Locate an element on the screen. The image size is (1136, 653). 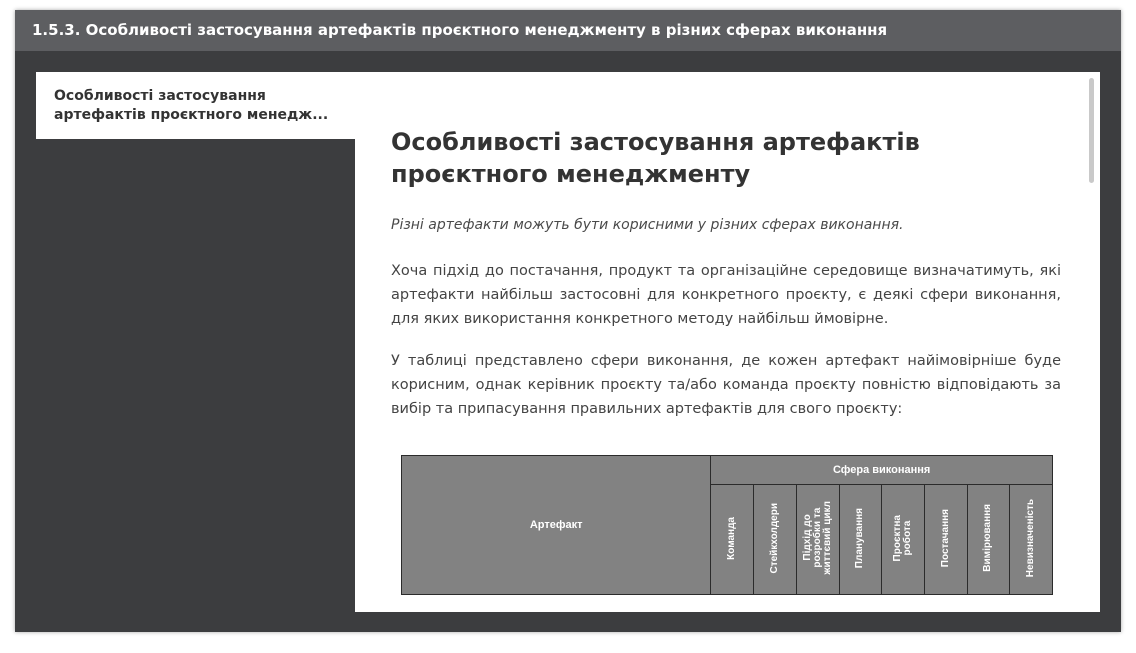
col-header-text: Підхід до розробки та життєвий цикл is located at coordinates (817, 538).